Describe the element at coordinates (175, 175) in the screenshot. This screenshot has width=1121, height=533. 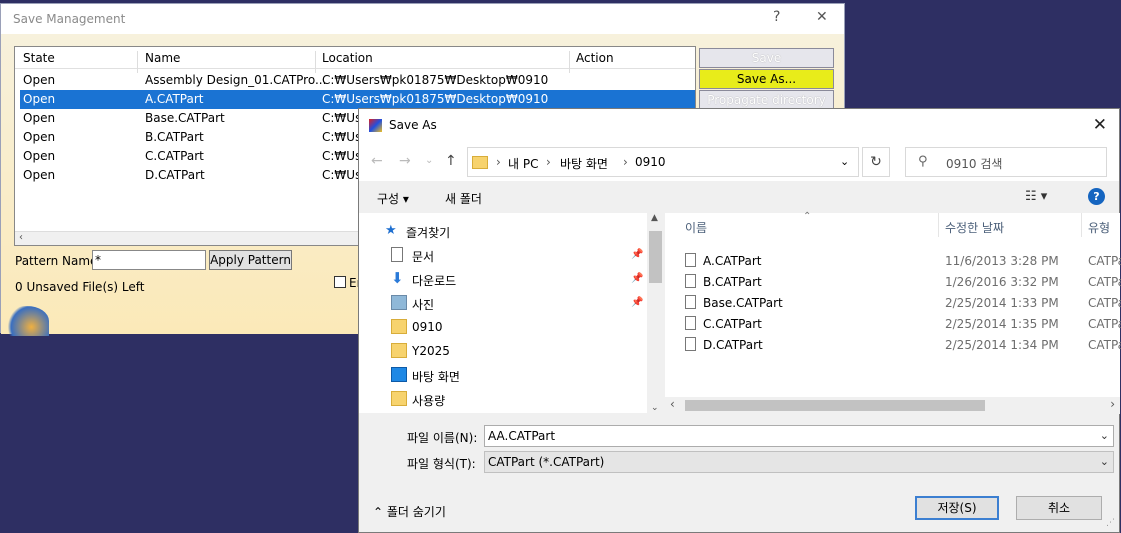
I see `row-name: D.CATPart` at that location.